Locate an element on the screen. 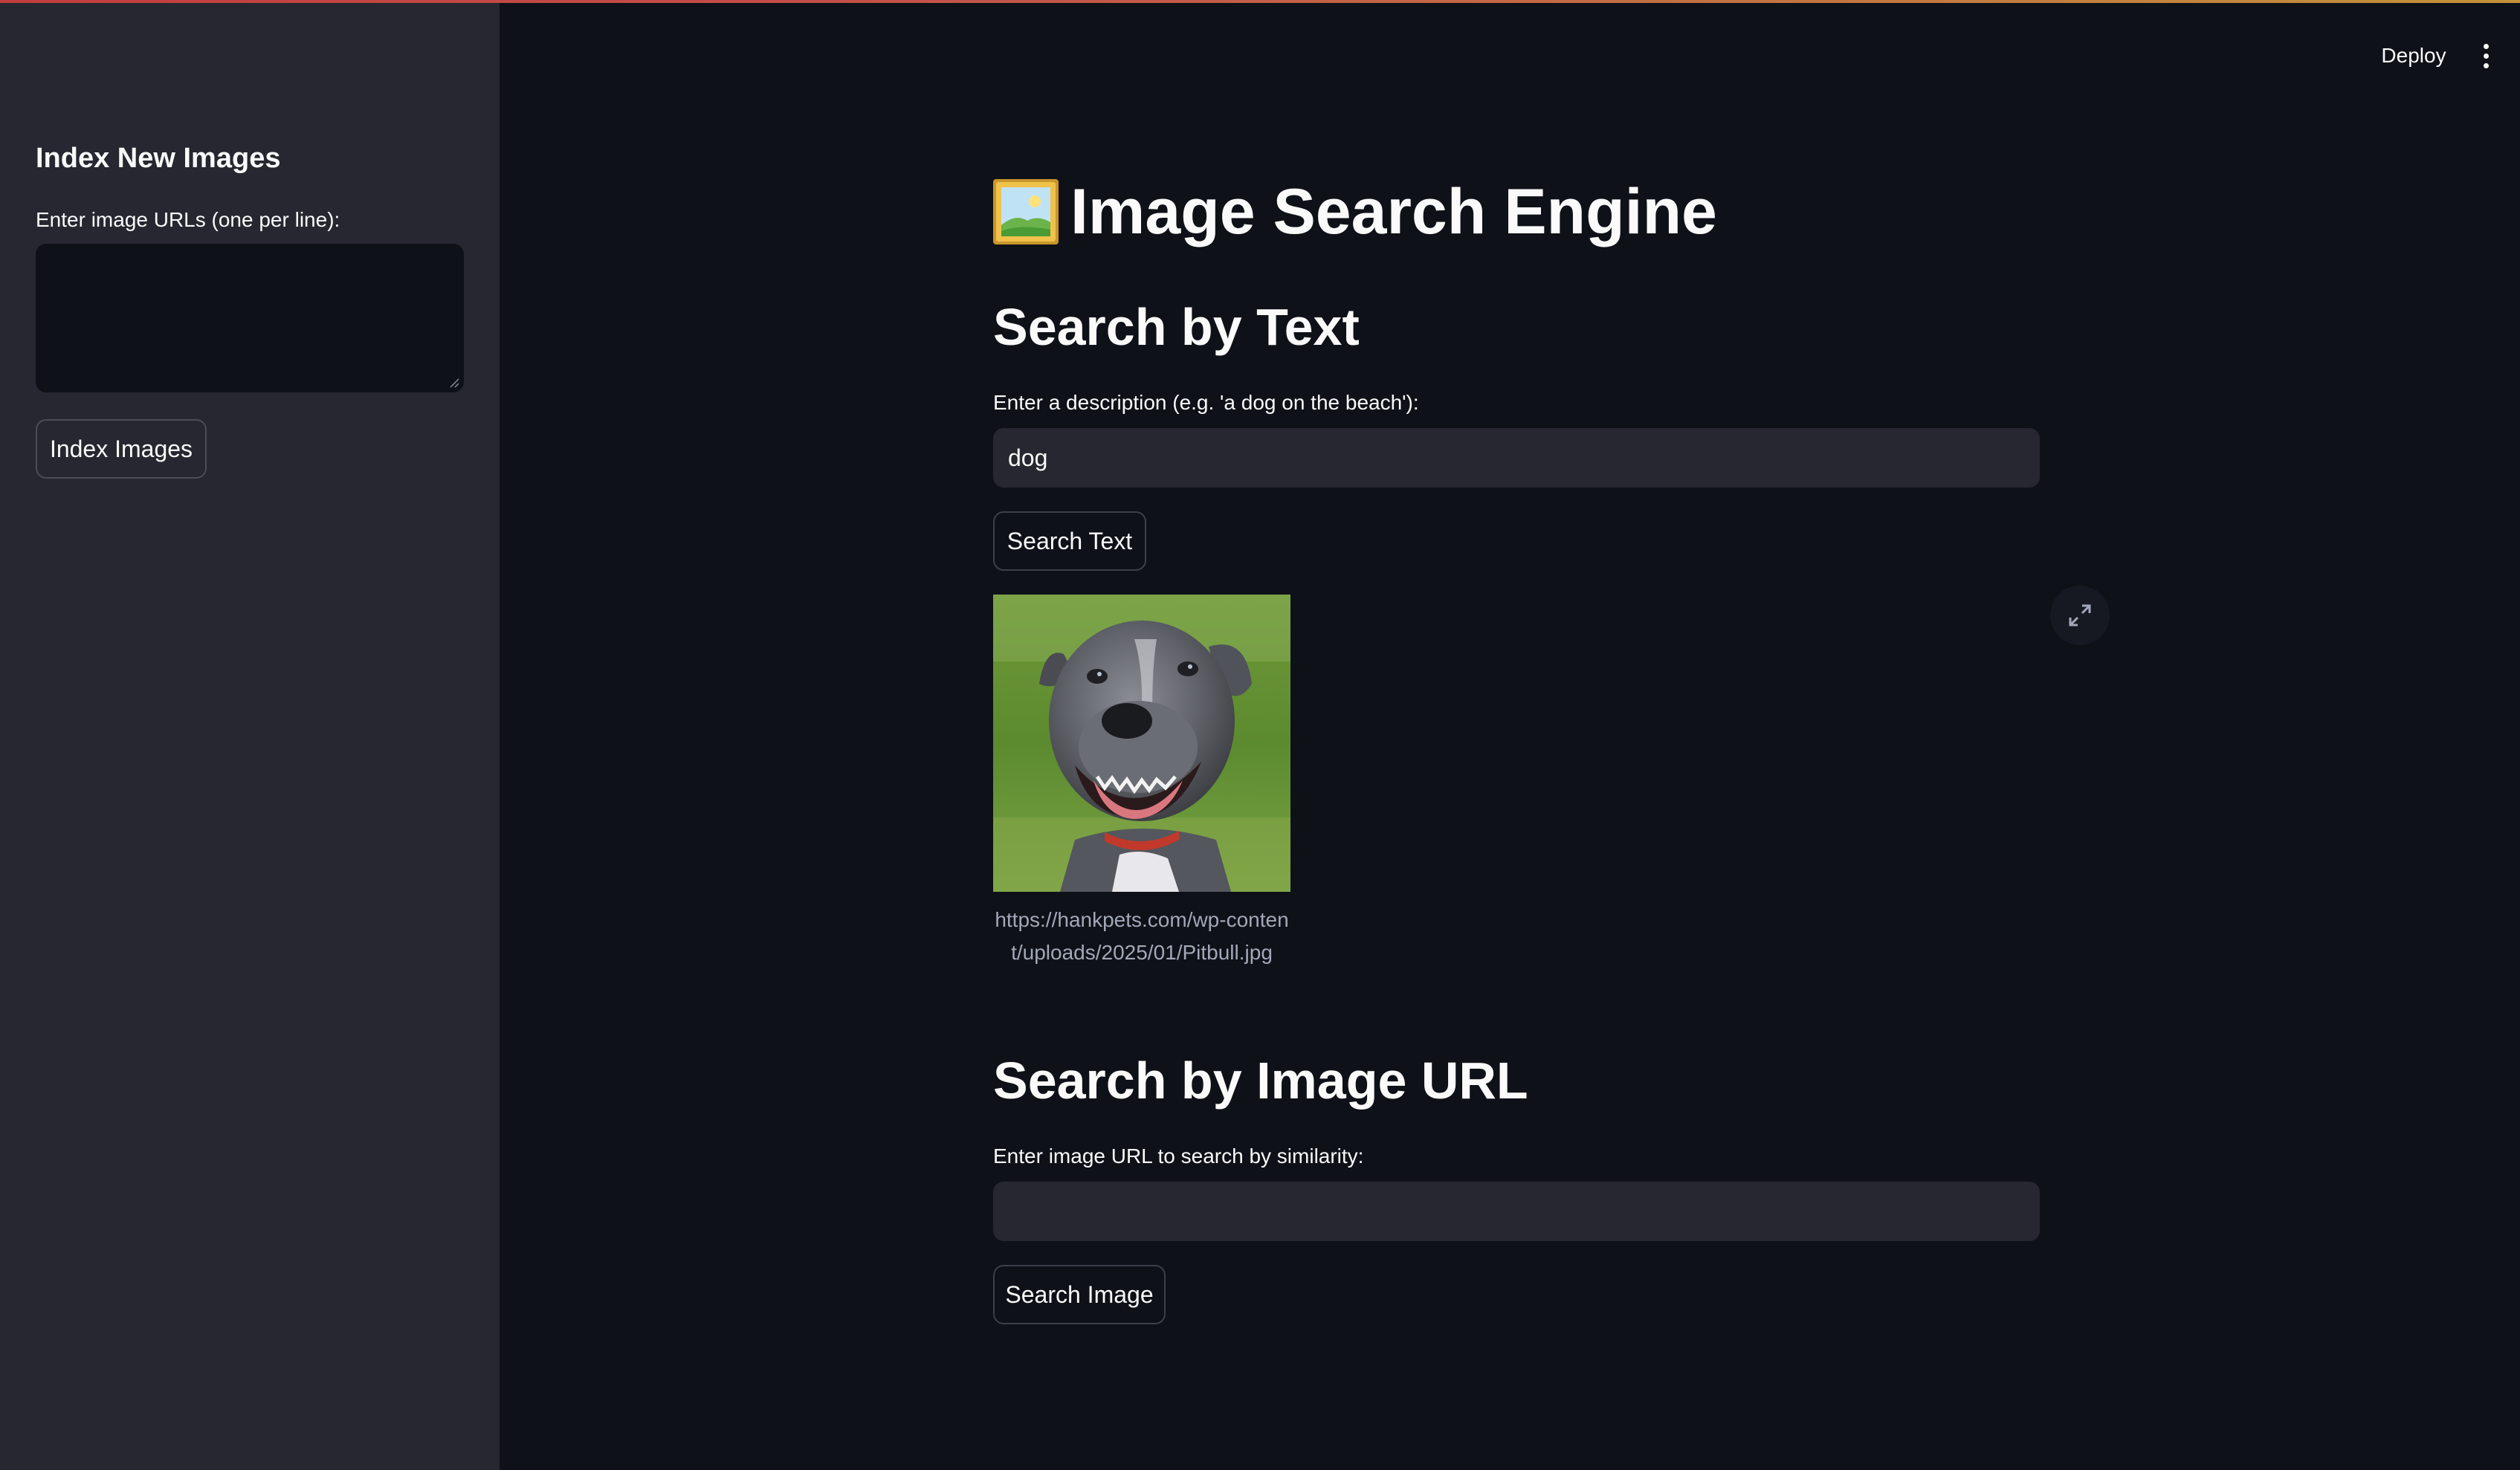  image-search-label: Enter image URL to search by similarity: is located at coordinates (1179, 1156).